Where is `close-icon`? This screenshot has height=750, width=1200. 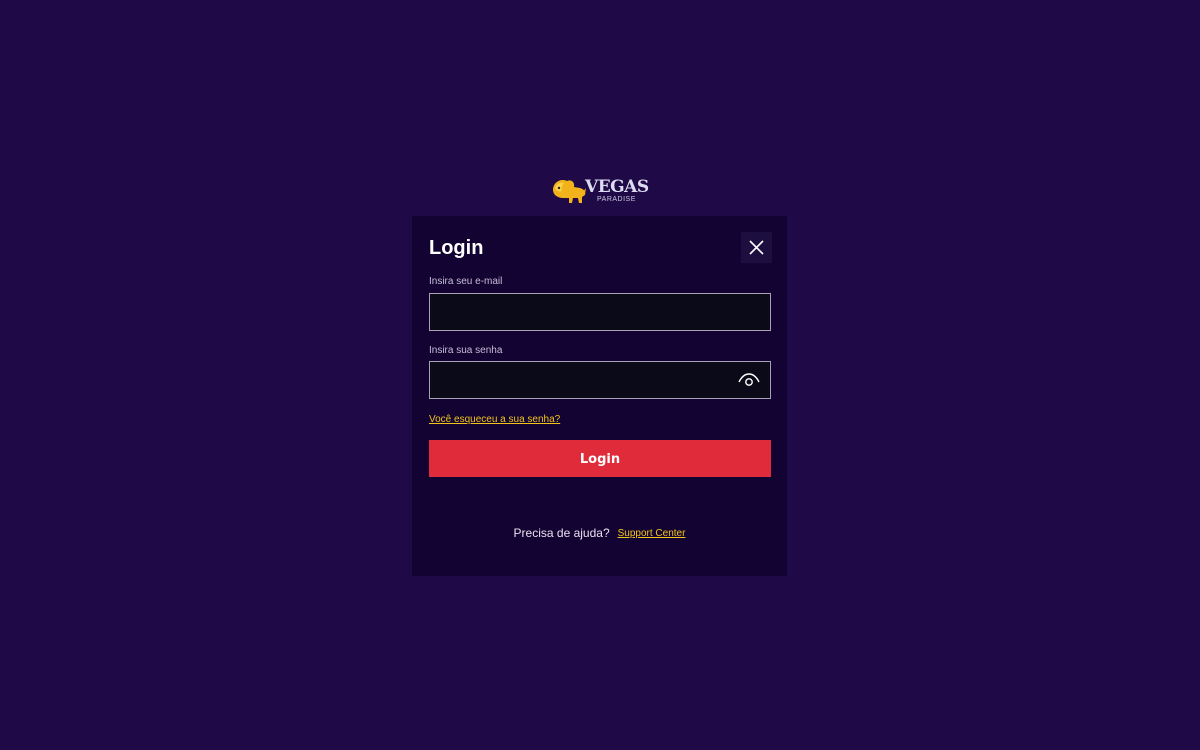 close-icon is located at coordinates (756, 247).